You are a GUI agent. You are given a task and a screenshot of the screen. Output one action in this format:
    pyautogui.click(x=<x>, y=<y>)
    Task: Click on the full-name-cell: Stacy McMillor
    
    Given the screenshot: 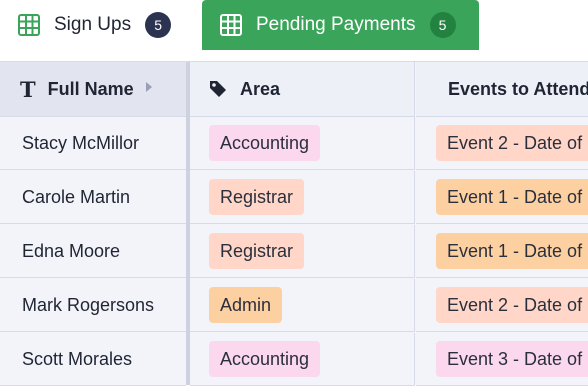 What is the action you would take?
    pyautogui.click(x=93, y=143)
    